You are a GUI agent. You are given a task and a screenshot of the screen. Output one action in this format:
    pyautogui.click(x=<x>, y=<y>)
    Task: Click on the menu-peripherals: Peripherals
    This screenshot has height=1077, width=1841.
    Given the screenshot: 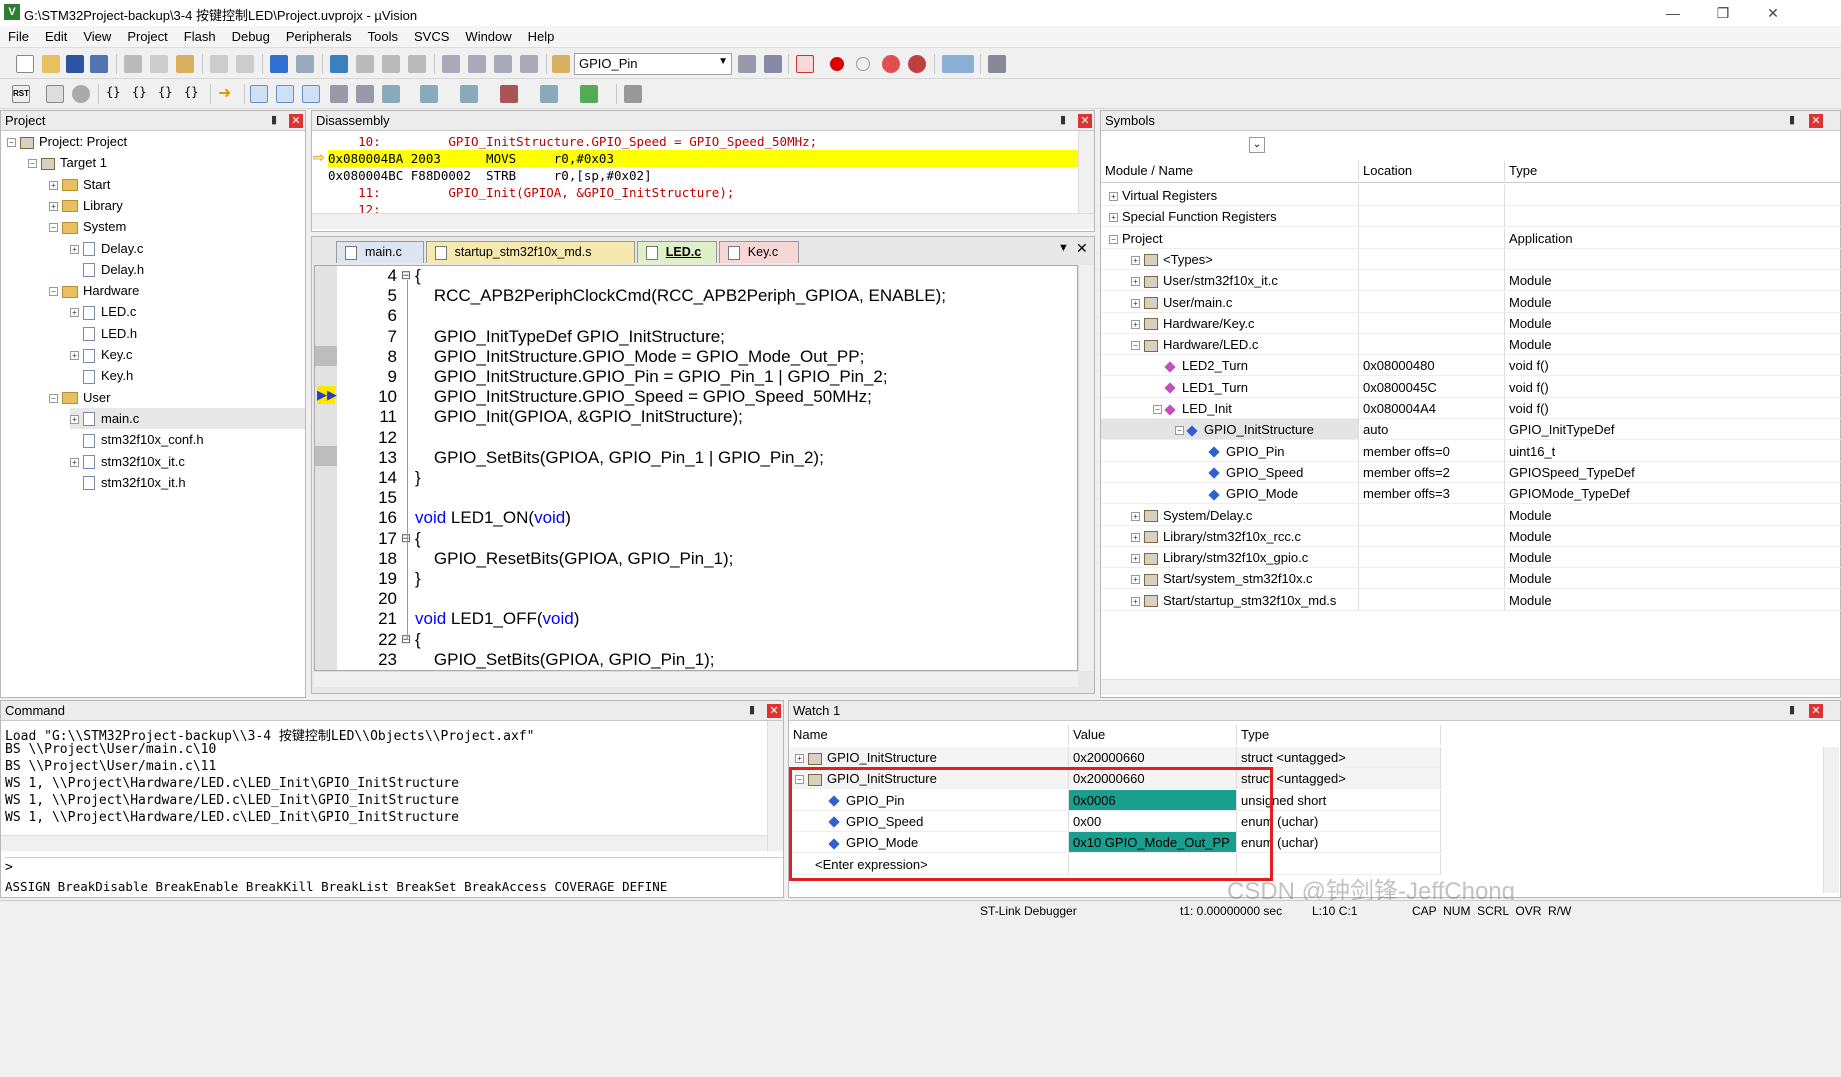 What is the action you would take?
    pyautogui.click(x=319, y=36)
    